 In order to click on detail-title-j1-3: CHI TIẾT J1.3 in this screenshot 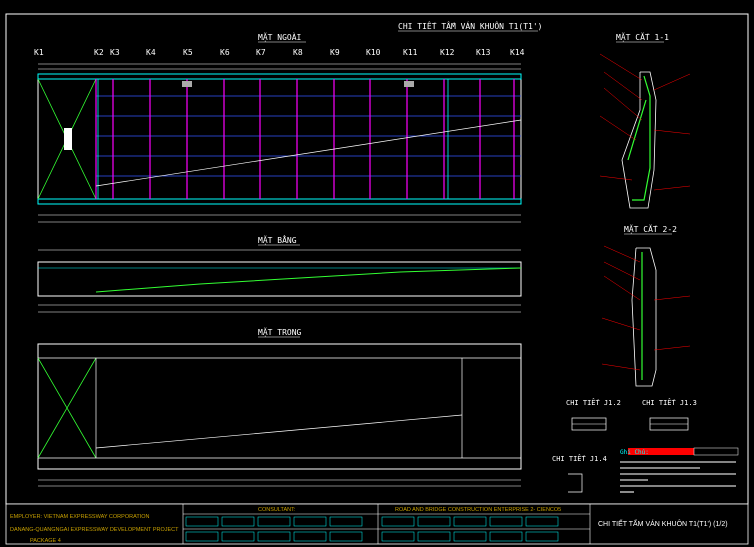, I will do `click(669, 402)`.